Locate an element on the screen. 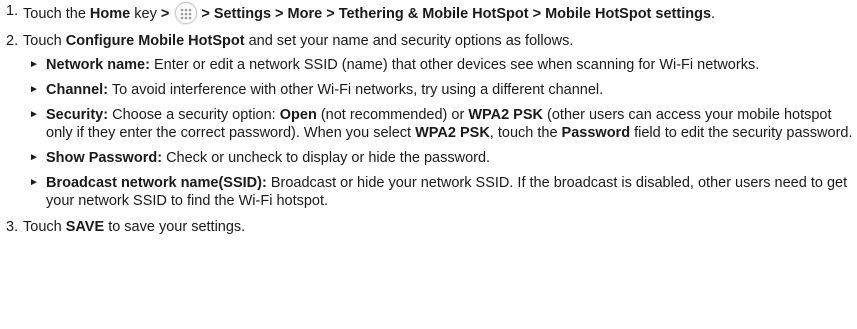  item-text: (not recommended) or is located at coordinates (392, 115).